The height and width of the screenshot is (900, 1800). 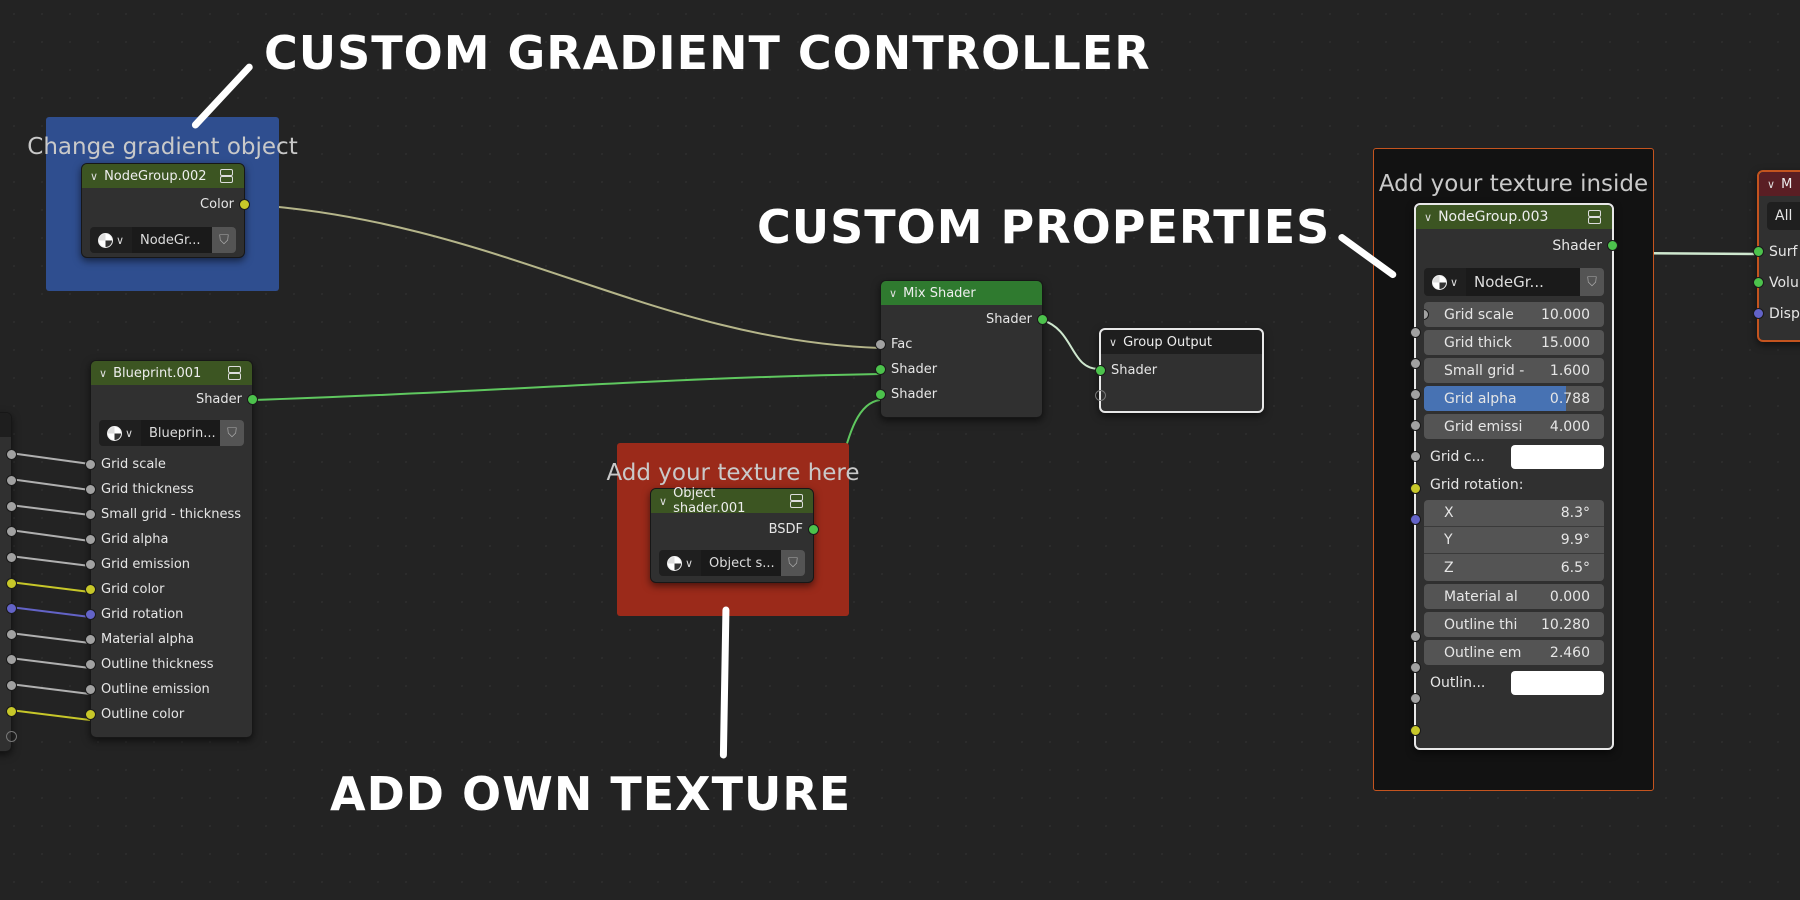 I want to click on callout-gradient-controller: CUSTOM GRADIENT CONTROLLER, so click(x=707, y=53).